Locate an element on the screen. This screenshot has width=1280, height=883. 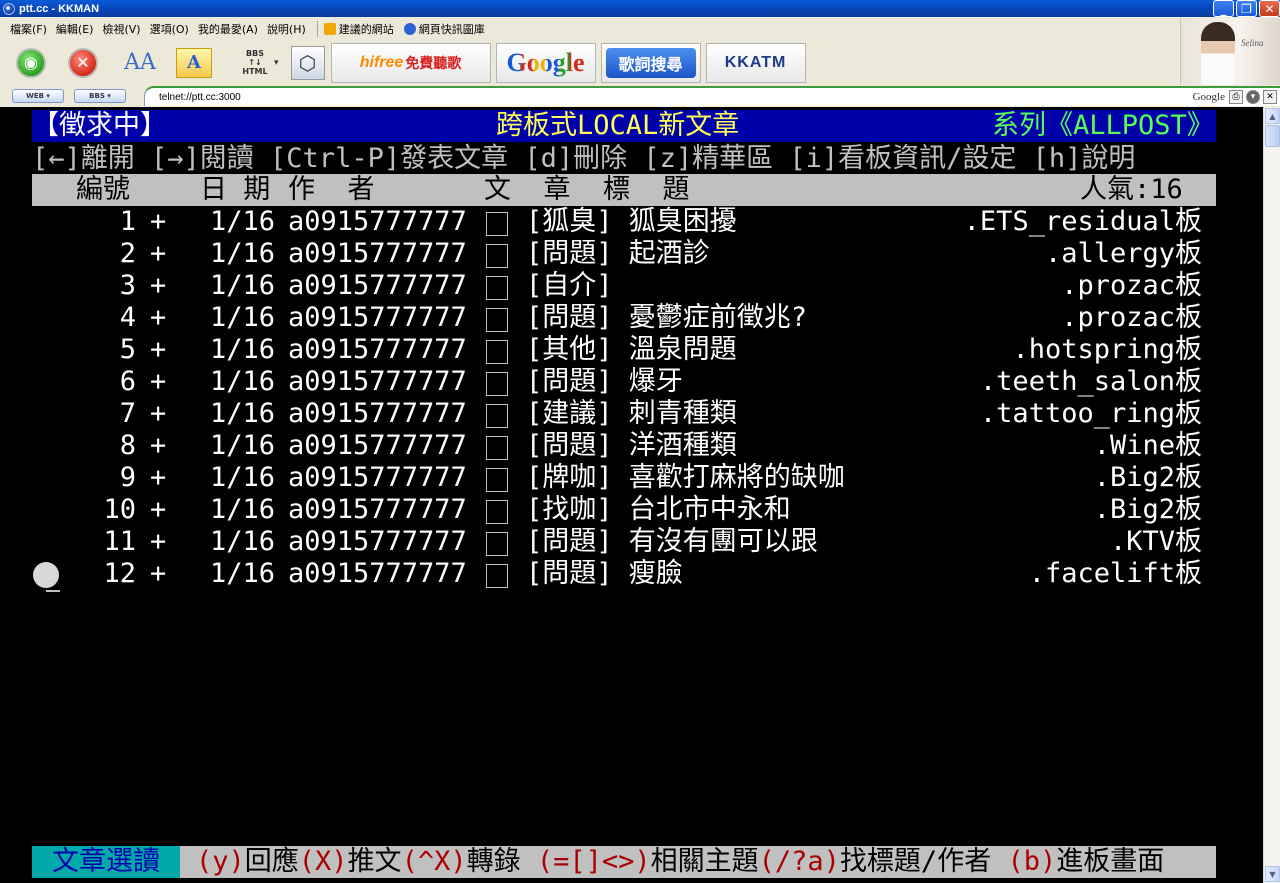
col-number: 編號 is located at coordinates (103, 189).